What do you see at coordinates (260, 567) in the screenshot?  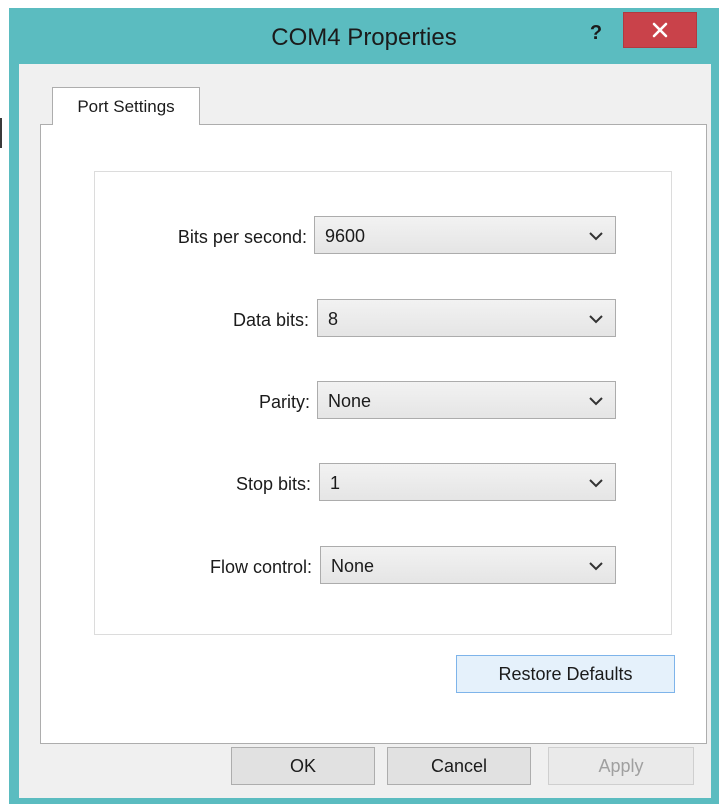 I see `flow-control-label: Flow control:` at bounding box center [260, 567].